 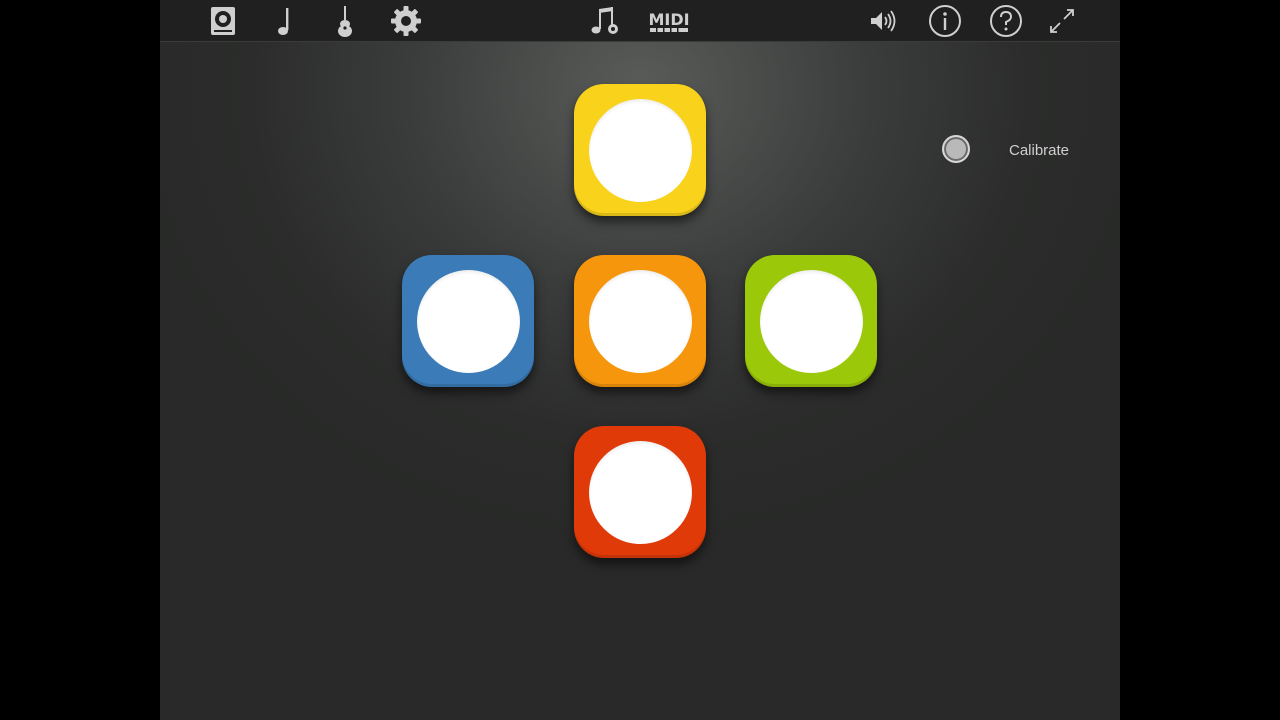 I want to click on pad-orange, so click(x=640, y=321).